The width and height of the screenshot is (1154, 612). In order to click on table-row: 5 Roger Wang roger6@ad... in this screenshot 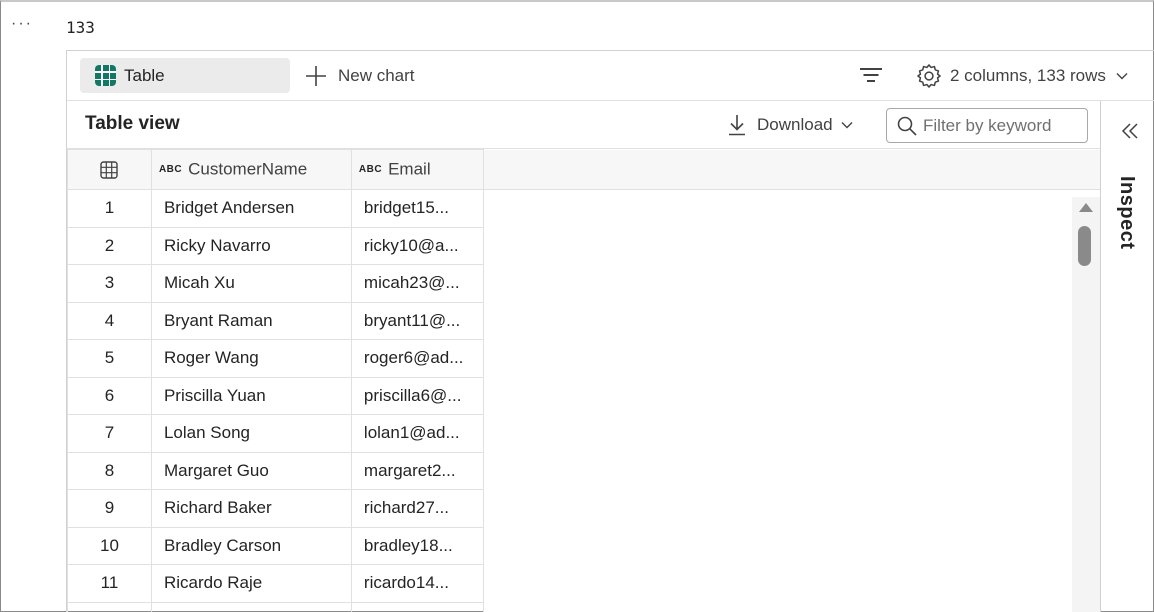, I will do `click(583, 358)`.